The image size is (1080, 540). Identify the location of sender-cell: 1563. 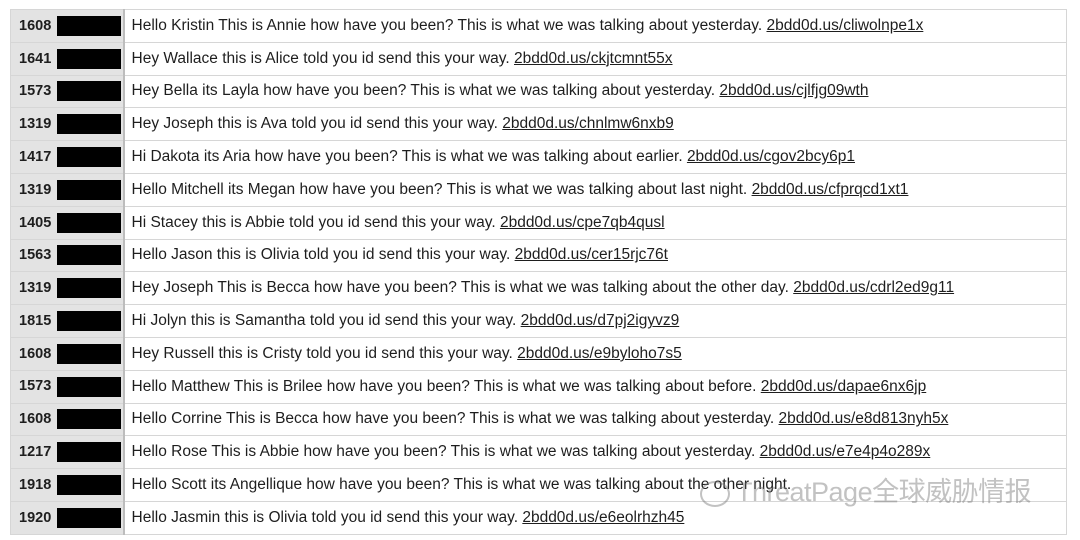
(67, 255).